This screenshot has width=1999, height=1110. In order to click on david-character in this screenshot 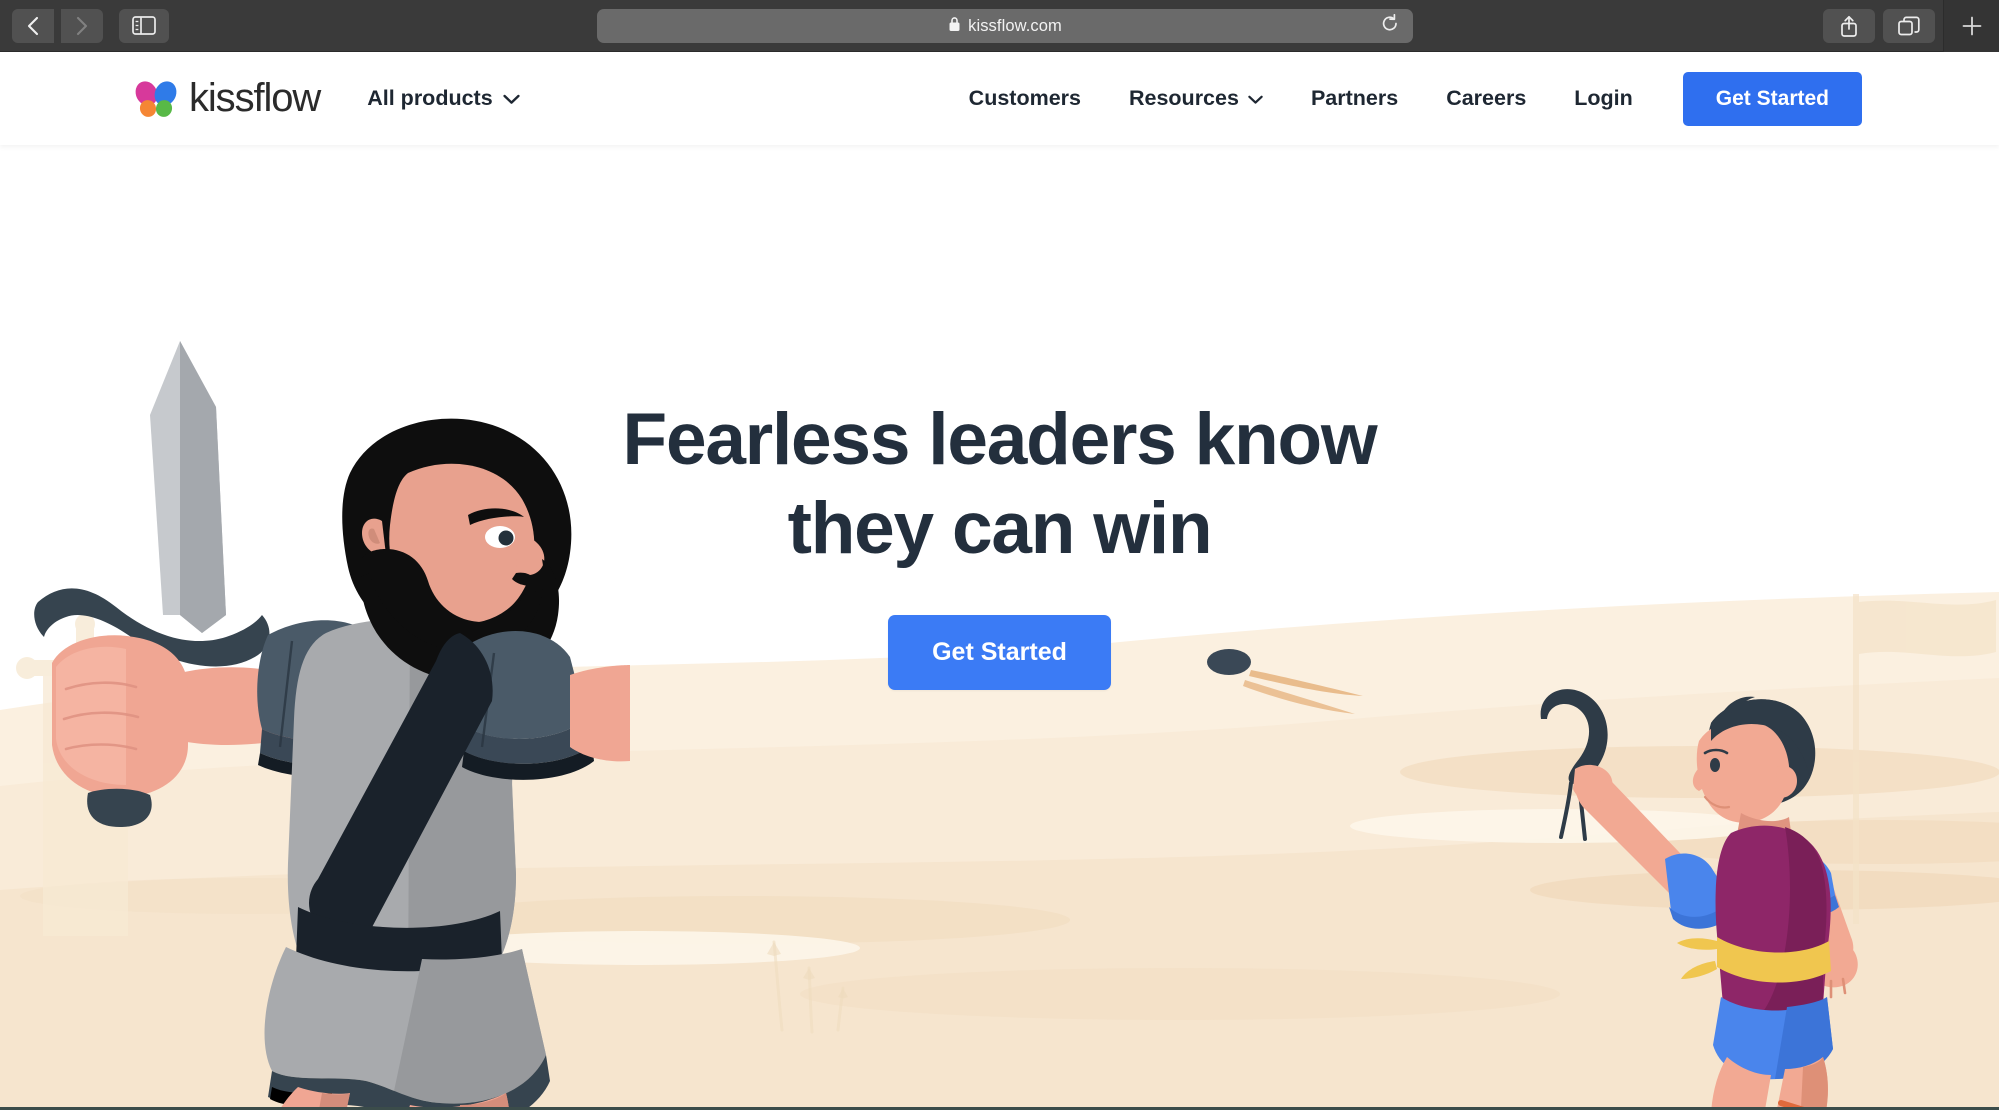, I will do `click(1699, 899)`.